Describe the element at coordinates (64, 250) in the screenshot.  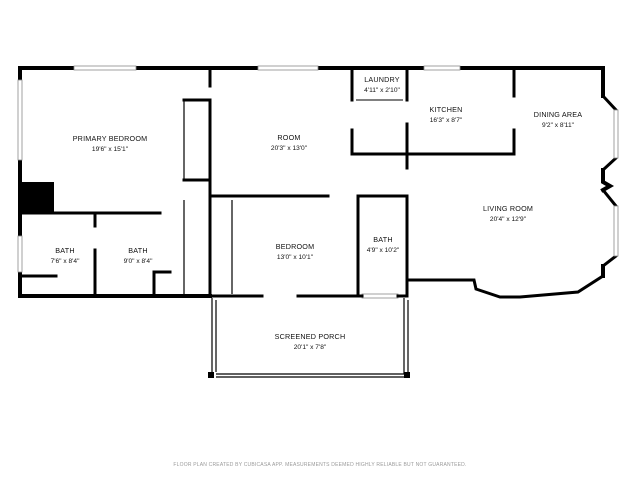
I see `bath-left-label: BATH` at that location.